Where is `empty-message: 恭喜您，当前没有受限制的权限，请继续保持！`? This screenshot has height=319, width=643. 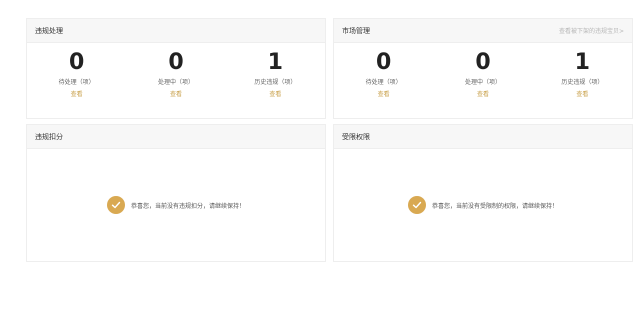 empty-message: 恭喜您，当前没有受限制的权限，请继续保持！ is located at coordinates (494, 206).